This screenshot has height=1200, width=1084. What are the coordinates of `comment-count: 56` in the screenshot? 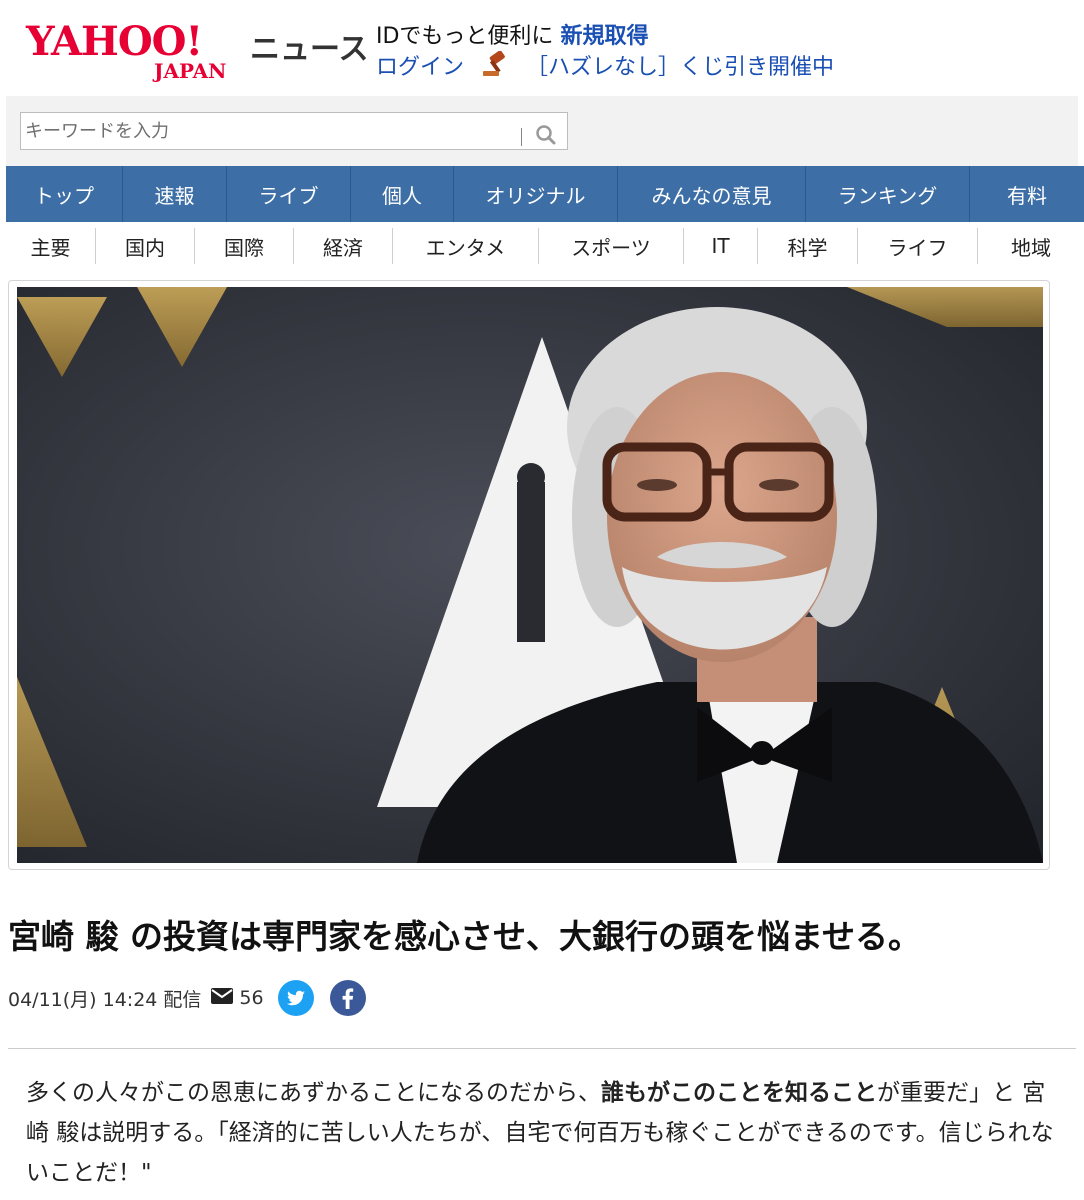 It's located at (251, 998).